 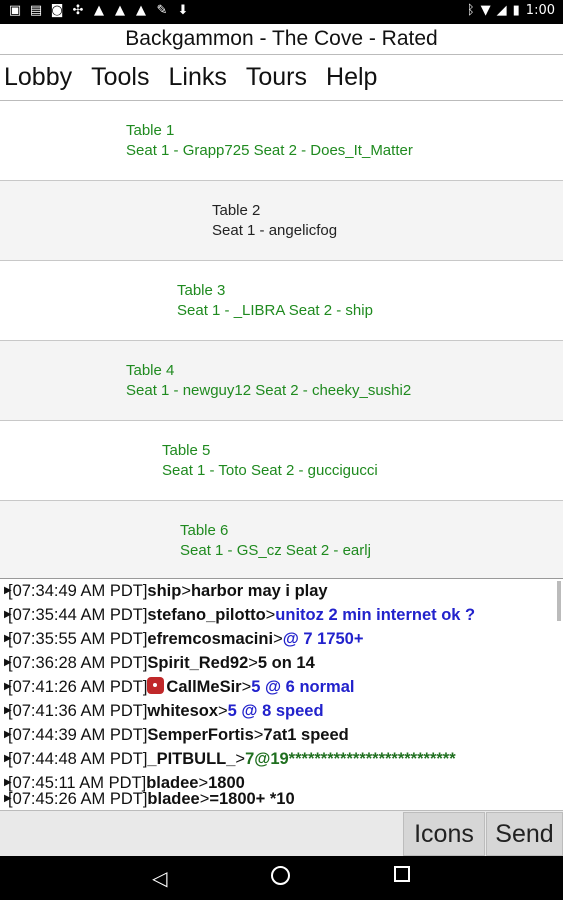 I want to click on chat-user: Spirit_Red92, so click(x=197, y=663).